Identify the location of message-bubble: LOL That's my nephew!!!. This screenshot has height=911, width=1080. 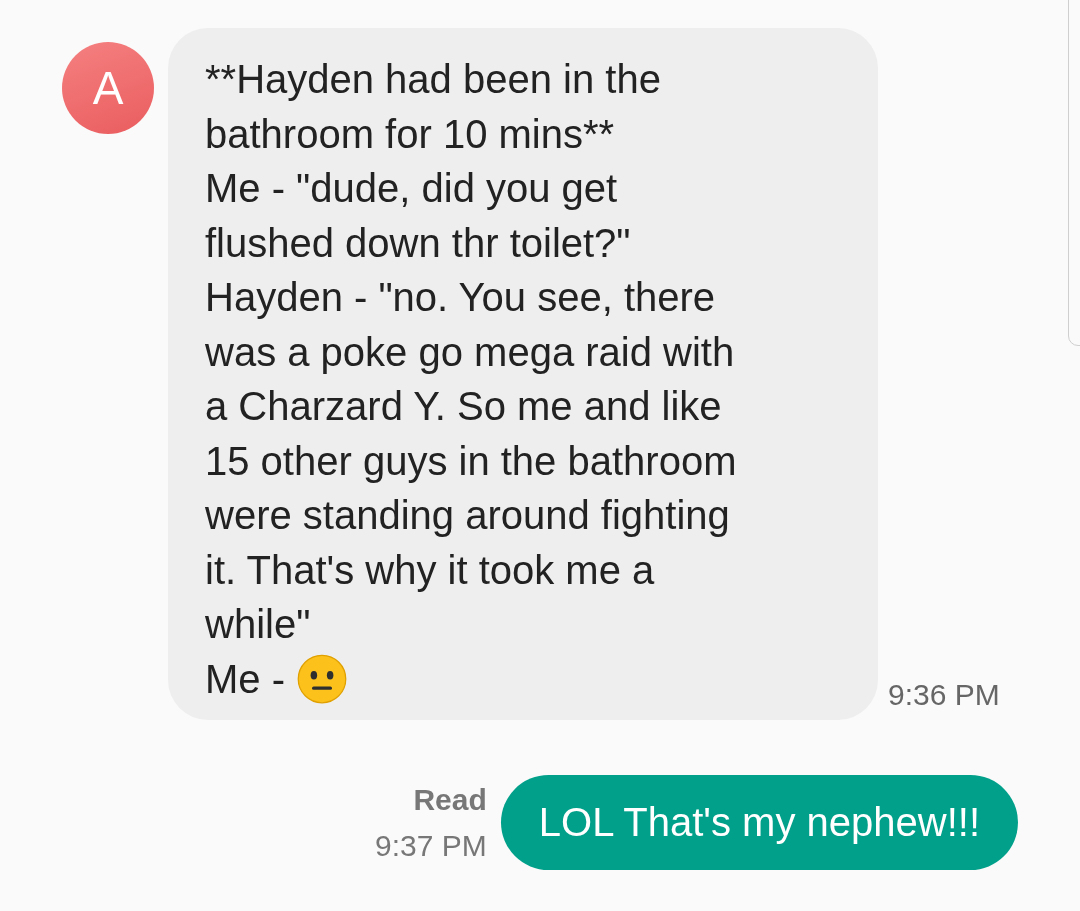
(759, 822).